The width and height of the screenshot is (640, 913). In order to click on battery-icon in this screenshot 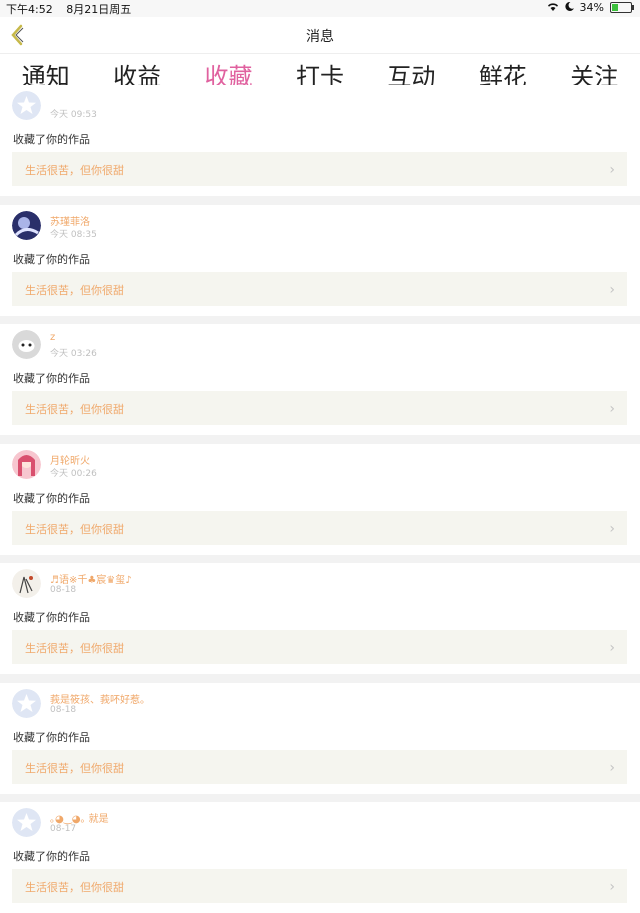, I will do `click(622, 7)`.